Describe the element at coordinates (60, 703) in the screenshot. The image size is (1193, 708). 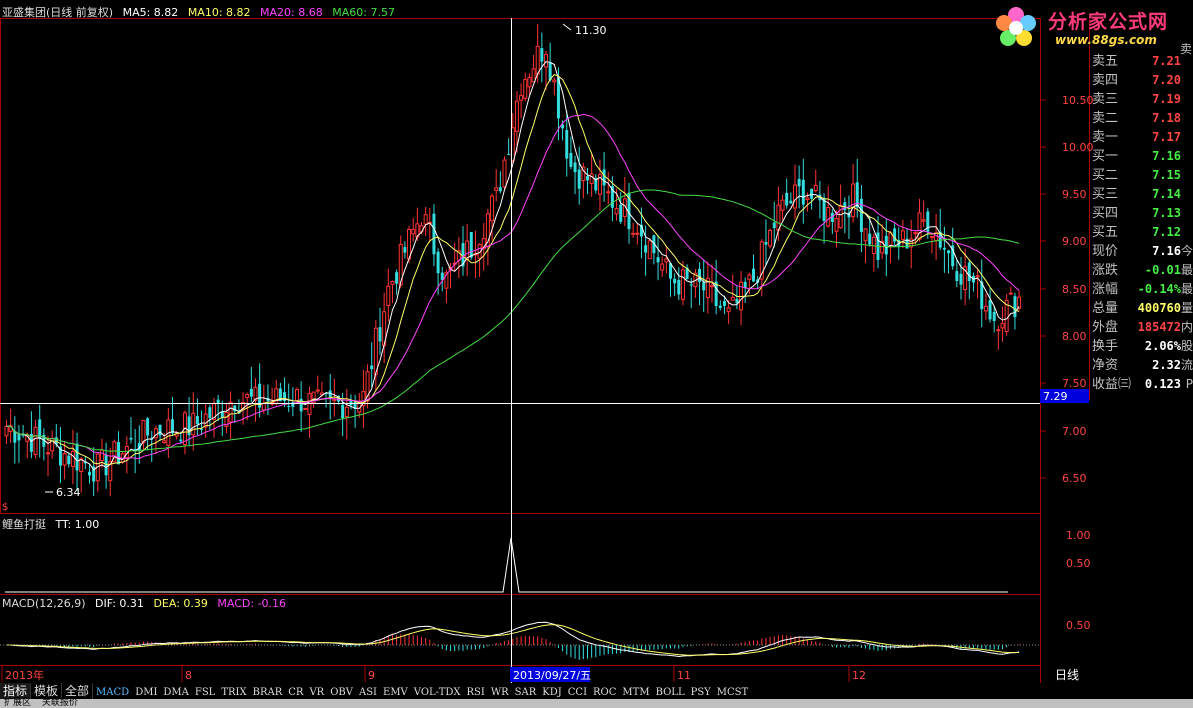
I see `status-related-quotes: 关联报价` at that location.